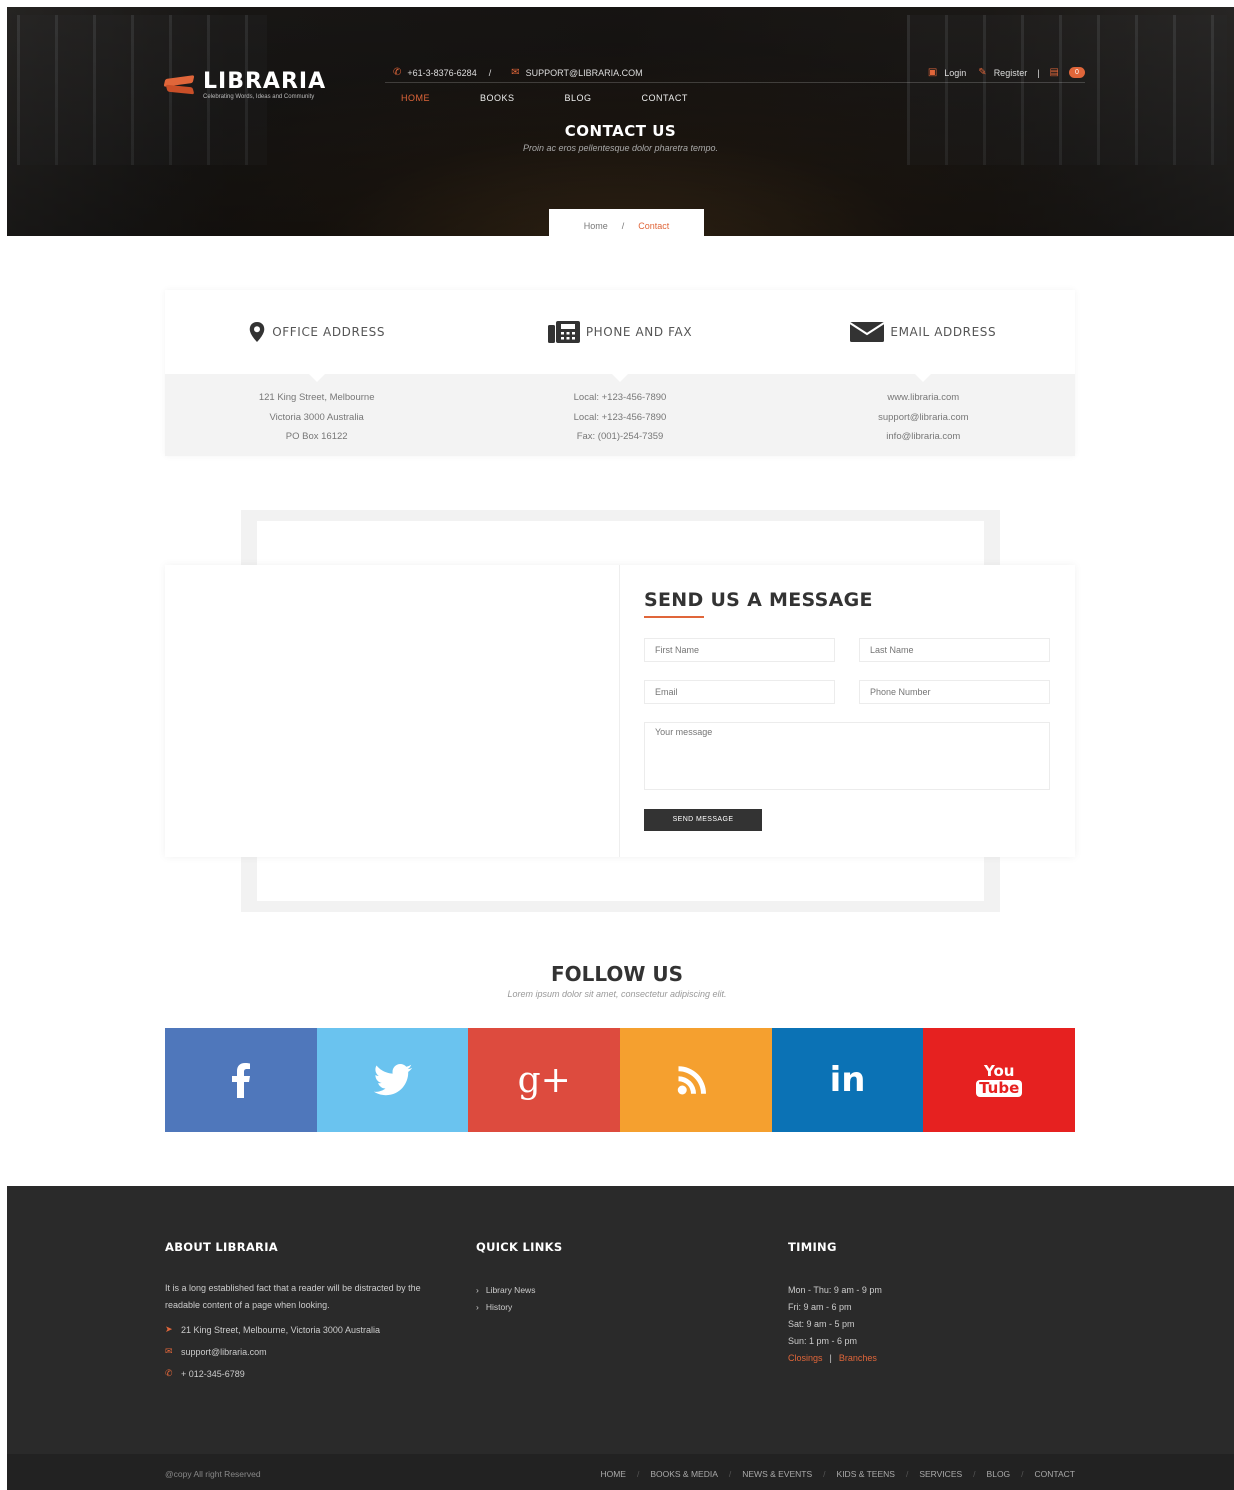 Image resolution: width=1234 pixels, height=1490 pixels. Describe the element at coordinates (213, 1374) in the screenshot. I see `footer-phone: + 012-345-6789` at that location.